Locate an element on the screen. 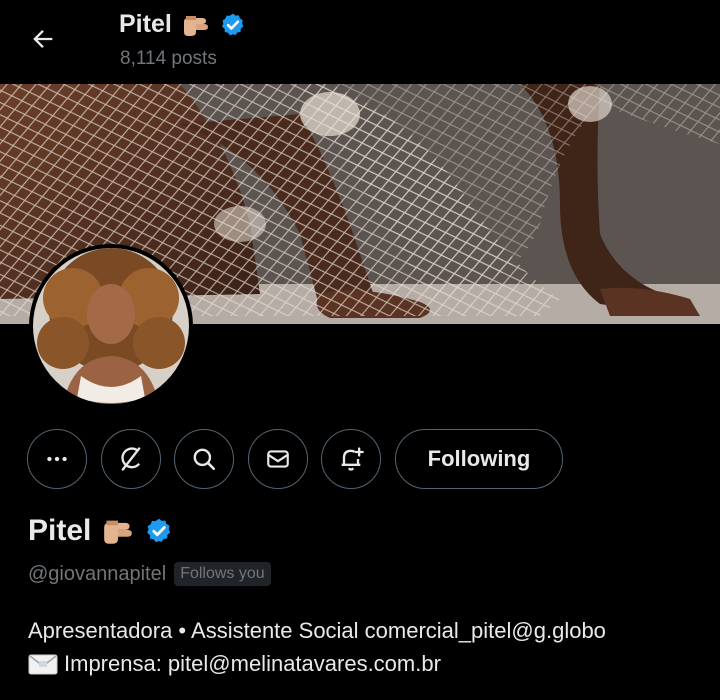  following-button: Following is located at coordinates (479, 459).